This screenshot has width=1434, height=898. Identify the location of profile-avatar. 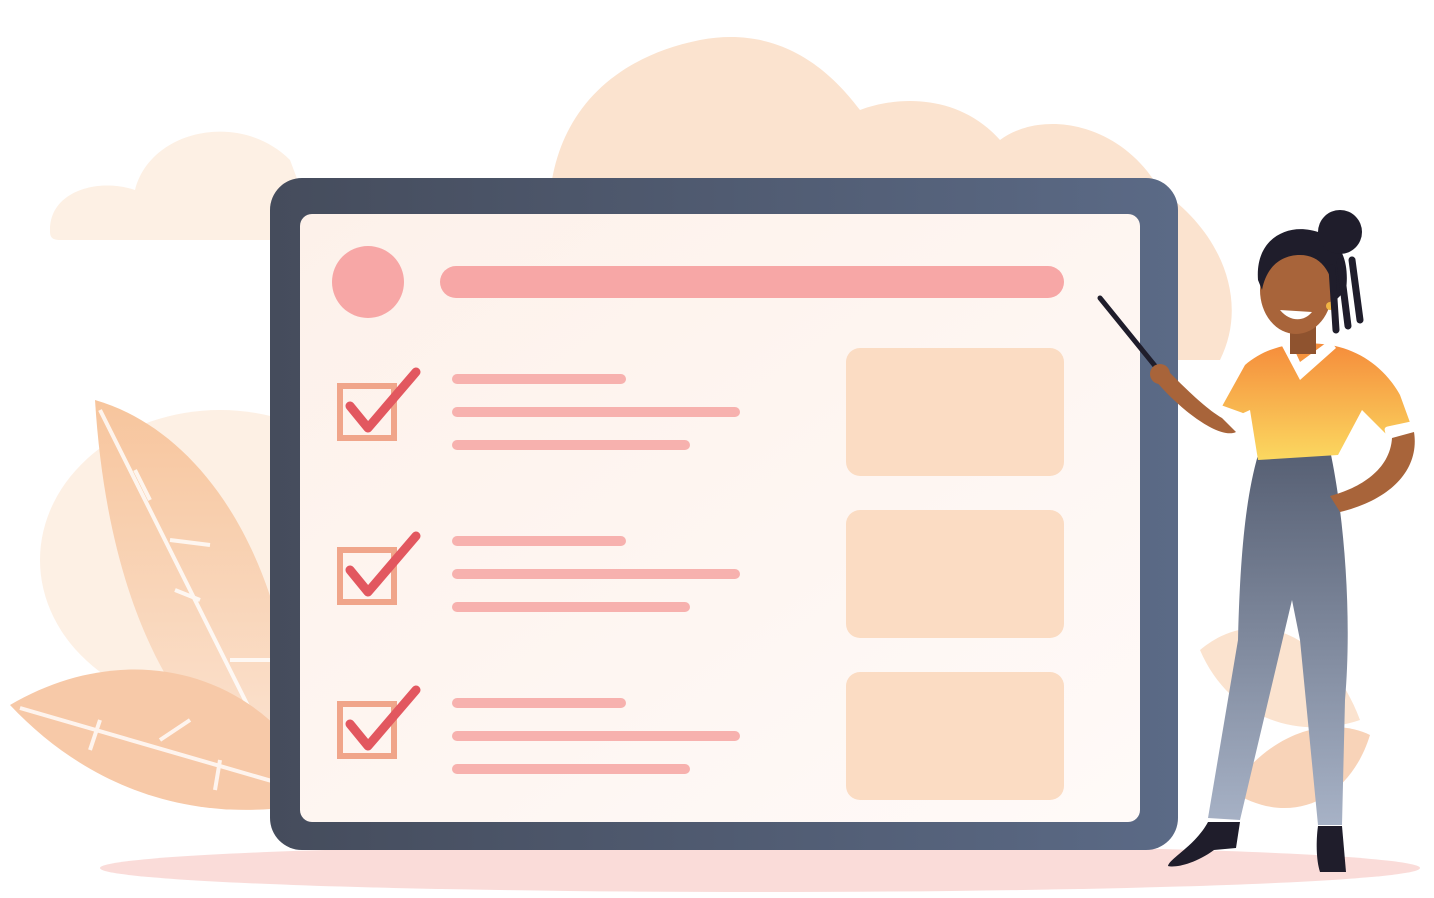
(368, 282).